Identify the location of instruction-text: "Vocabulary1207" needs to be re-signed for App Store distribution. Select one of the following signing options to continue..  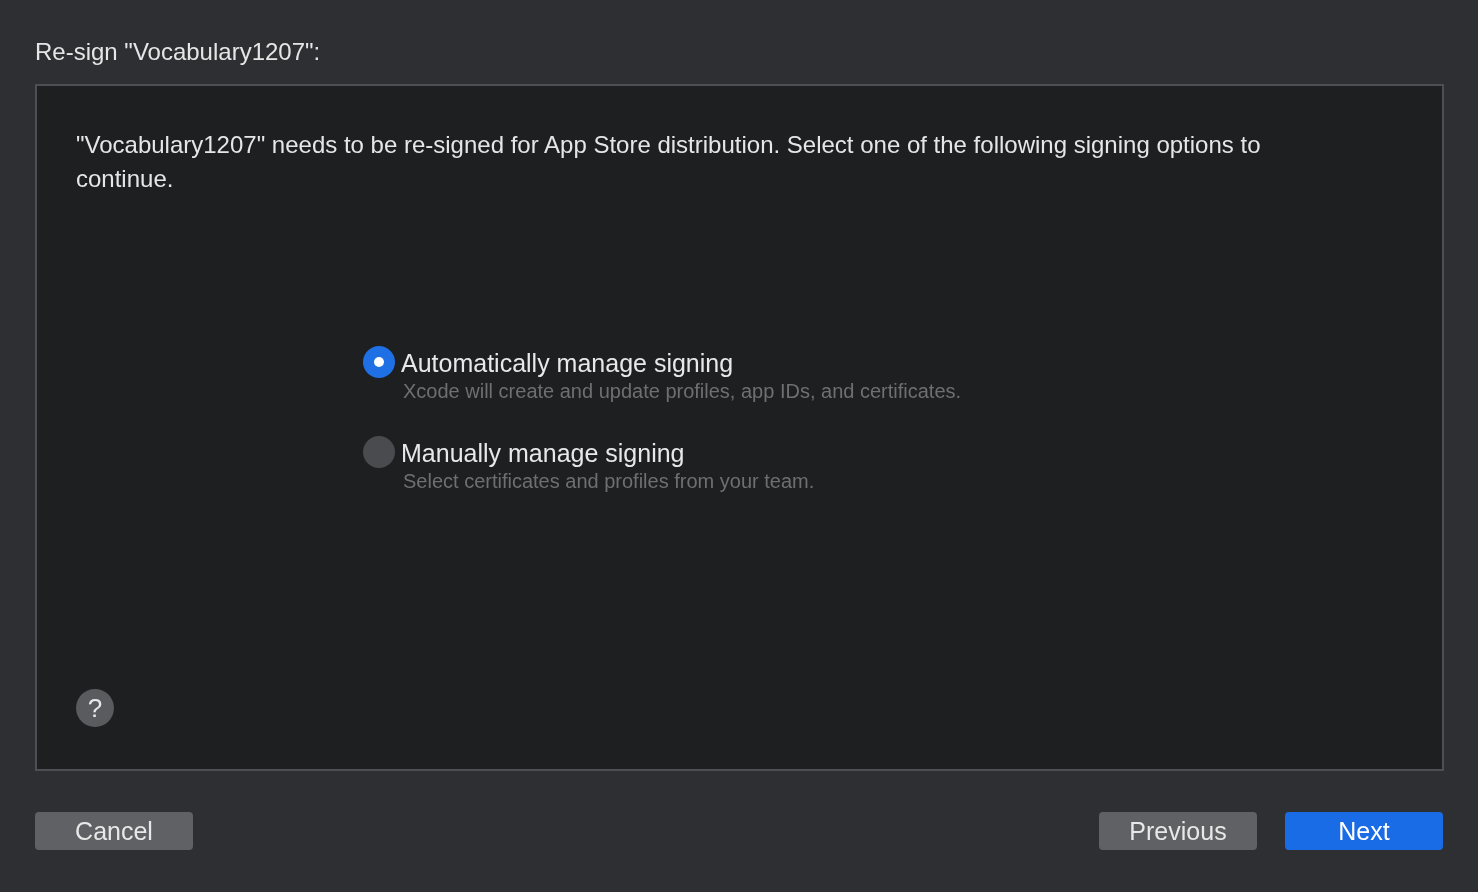
(669, 162).